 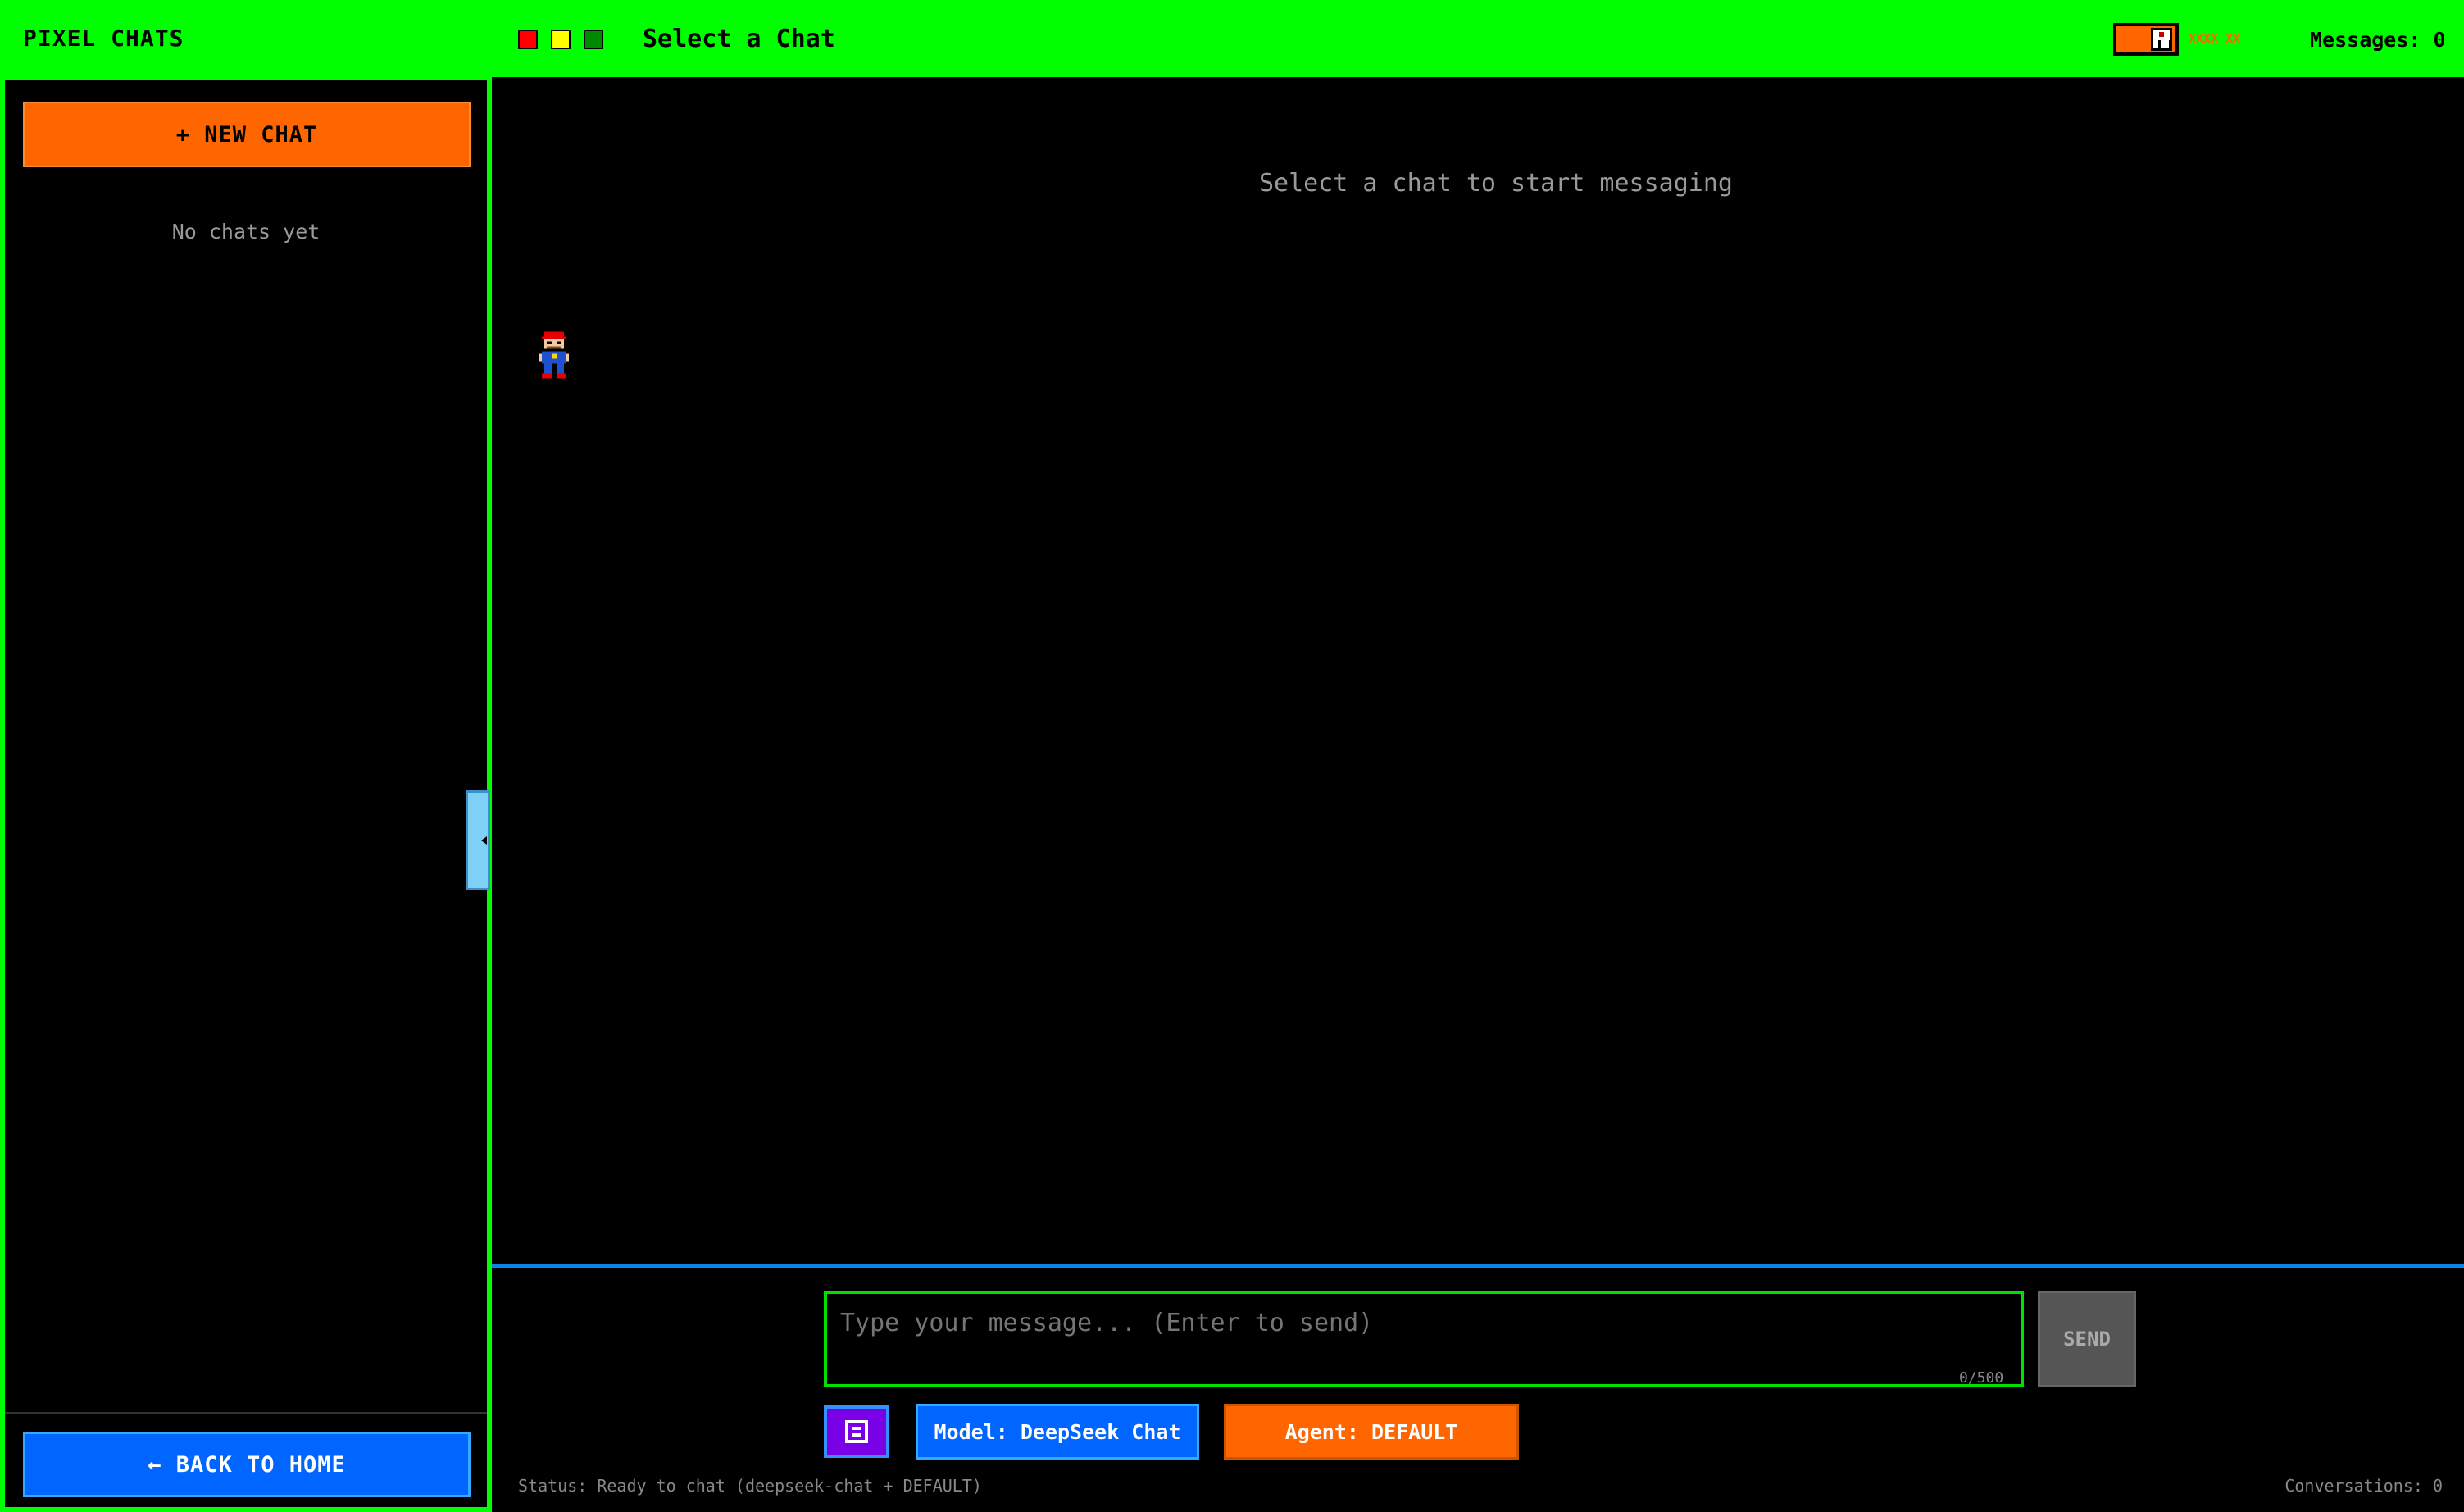 I want to click on app-title: PIXEL CHATS, so click(x=104, y=38).